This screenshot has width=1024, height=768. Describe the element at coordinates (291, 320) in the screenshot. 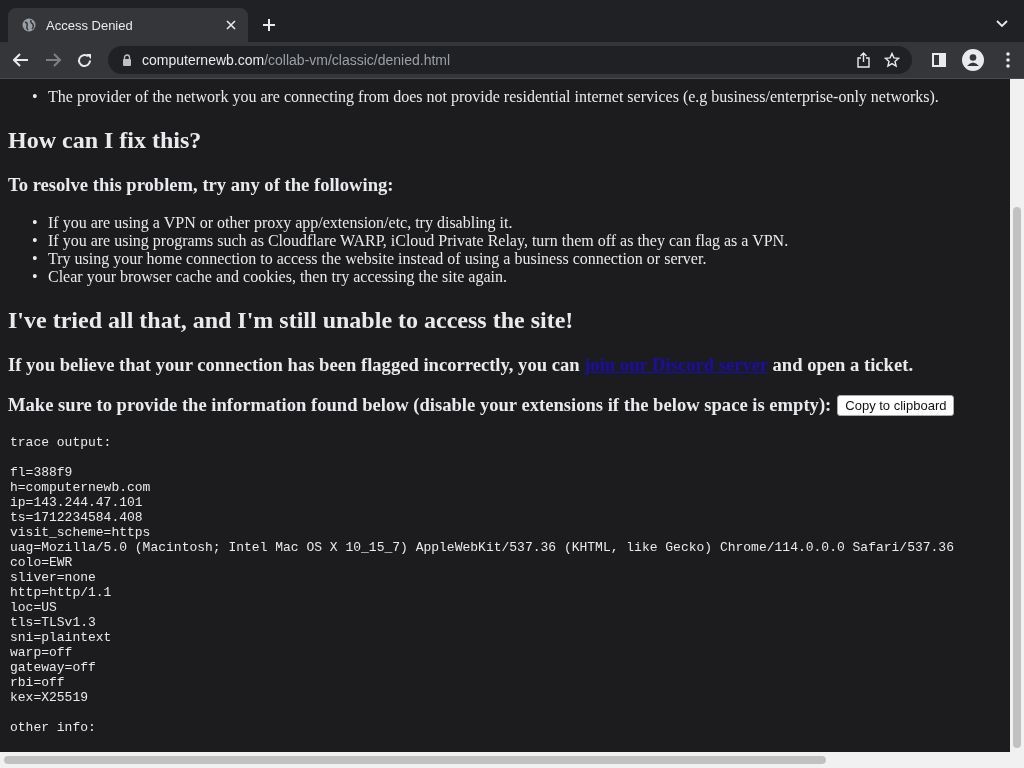

I see `heading: I've tried all that, and I'm still unable to access the site!` at that location.